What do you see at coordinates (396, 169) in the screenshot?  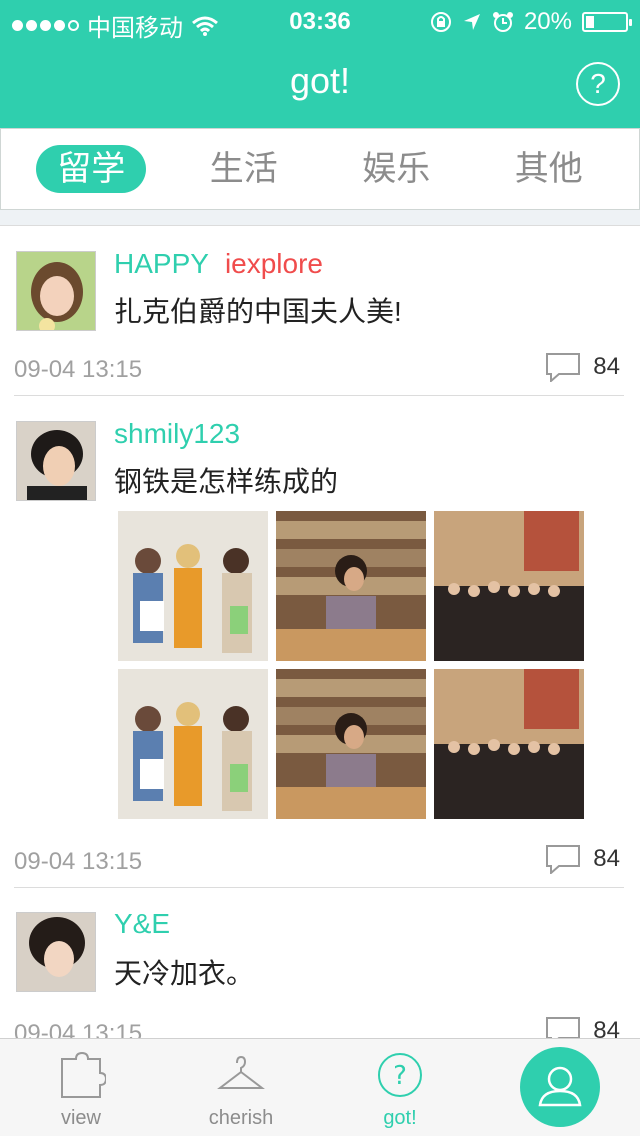 I see `tab-entertainment: 娱乐` at bounding box center [396, 169].